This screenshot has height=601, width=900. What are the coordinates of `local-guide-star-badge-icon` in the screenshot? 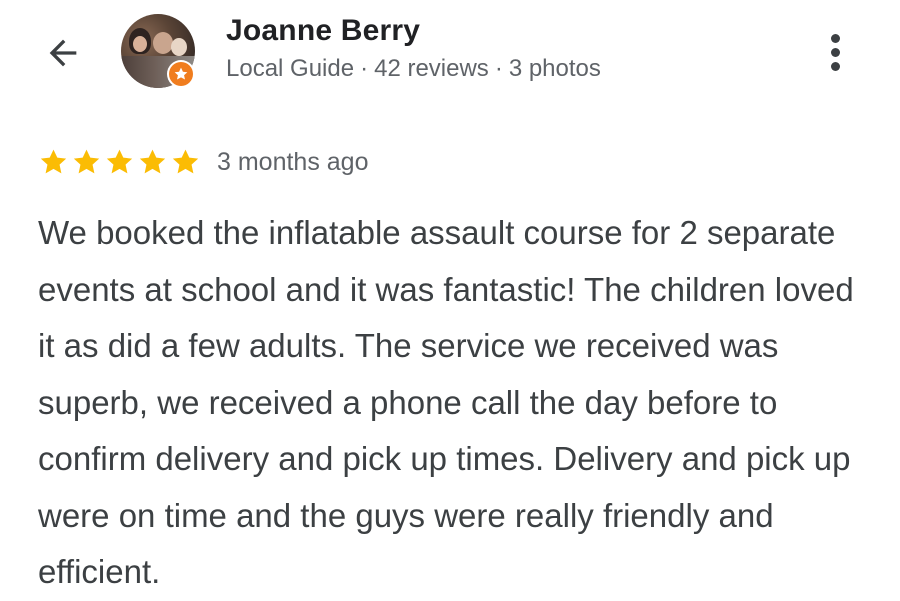 It's located at (181, 73).